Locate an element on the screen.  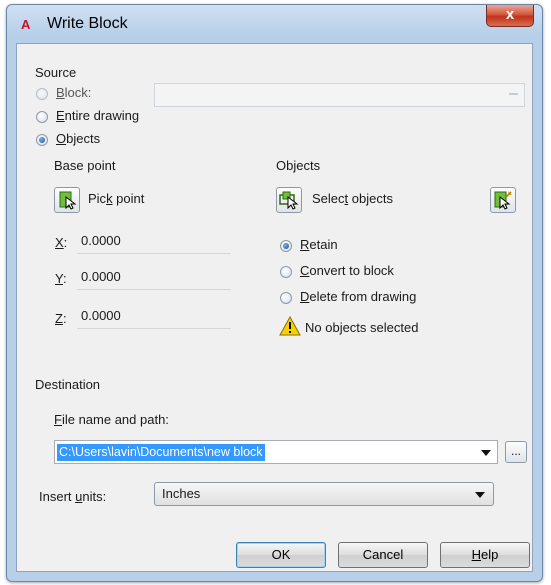
warning-icon is located at coordinates (290, 326).